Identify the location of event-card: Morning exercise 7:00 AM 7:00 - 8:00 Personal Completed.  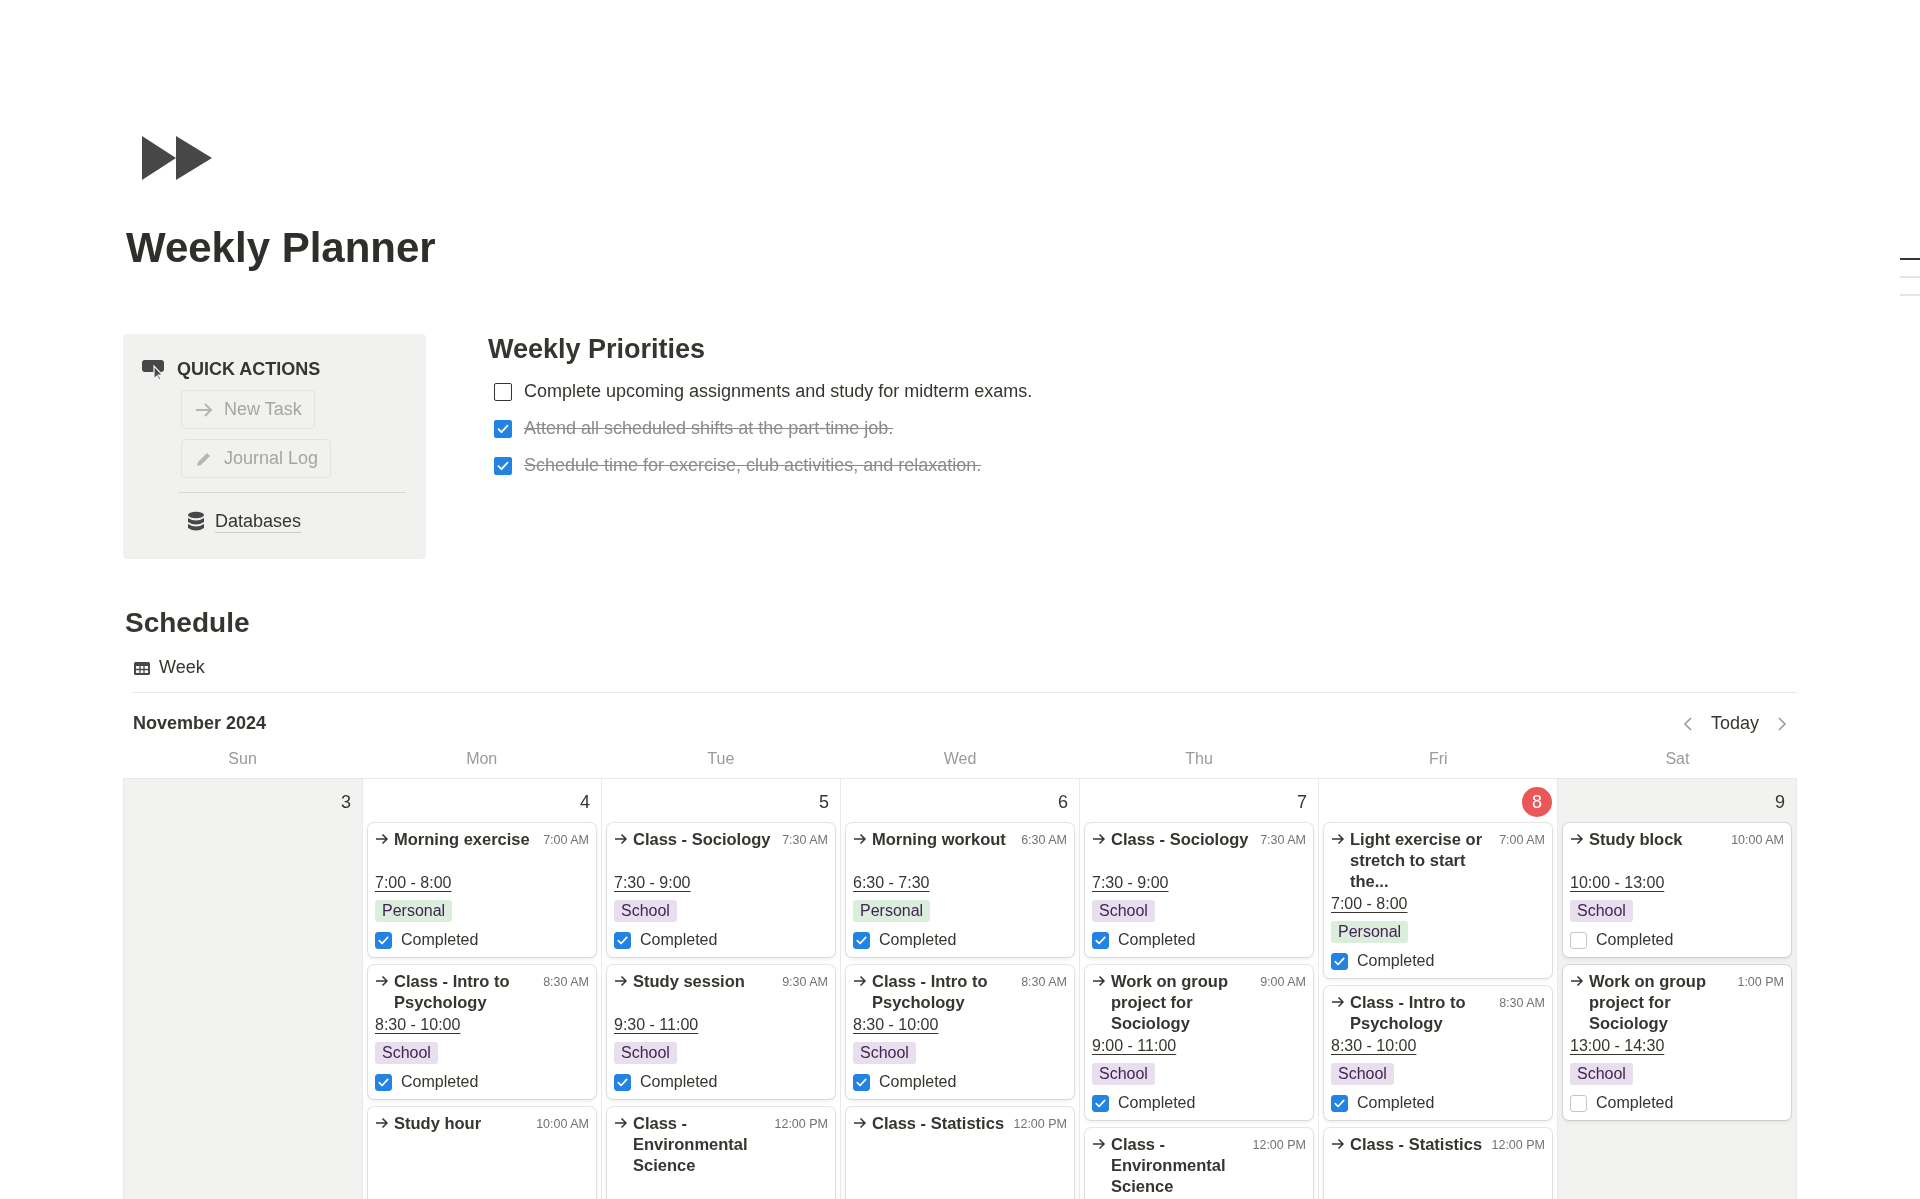
(482, 890).